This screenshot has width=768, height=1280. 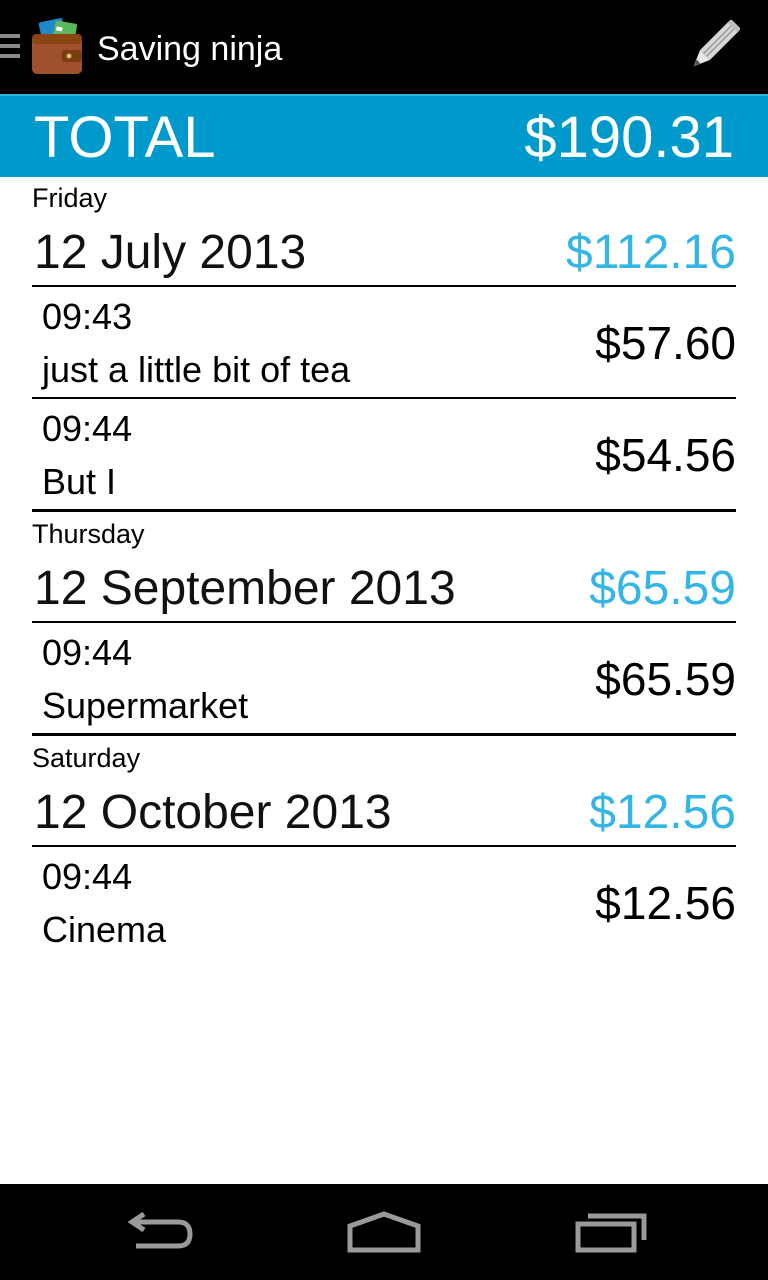 I want to click on navigation-bar, so click(x=384, y=1232).